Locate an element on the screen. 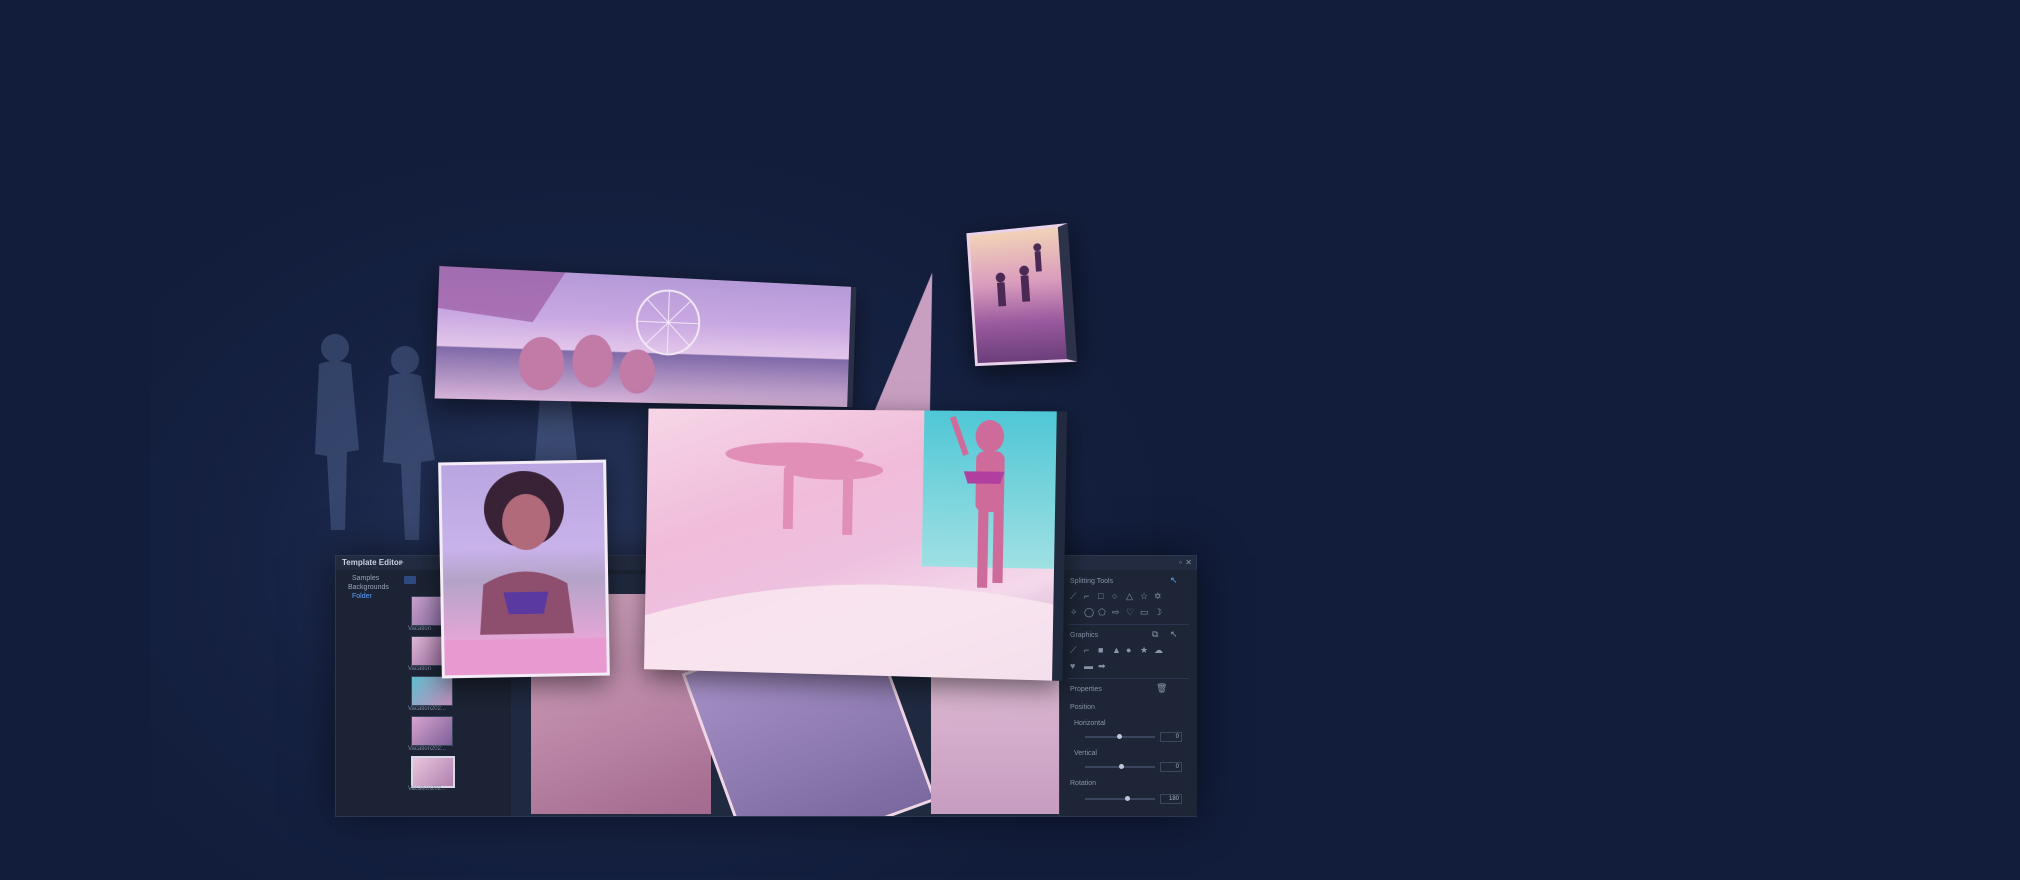 The width and height of the screenshot is (2020, 880). thumbnail-label-1: Vacation is located at coordinates (419, 629).